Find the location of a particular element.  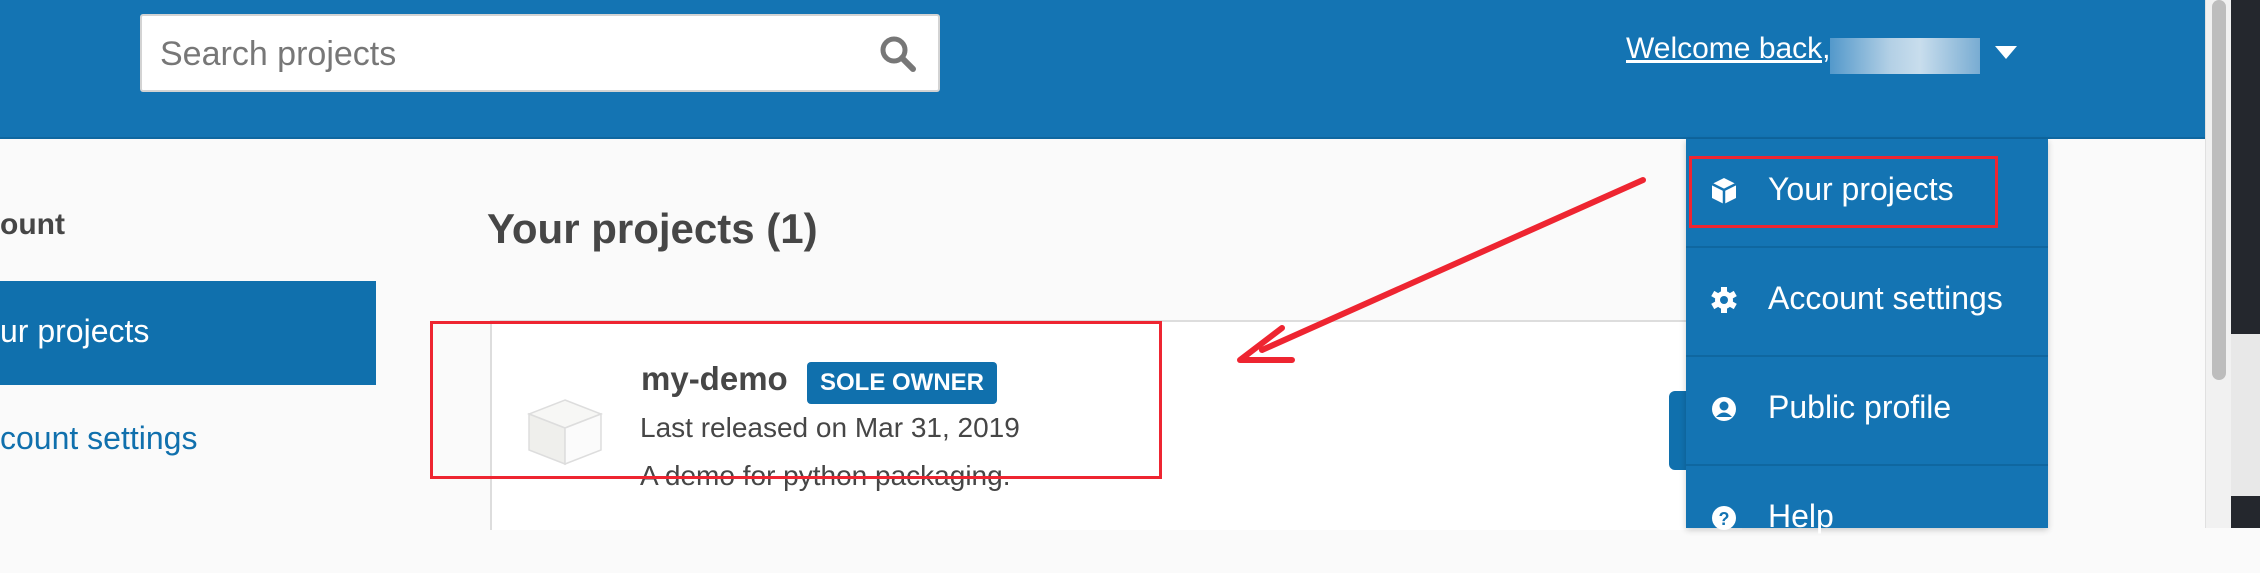

gear-icon is located at coordinates (1724, 300).